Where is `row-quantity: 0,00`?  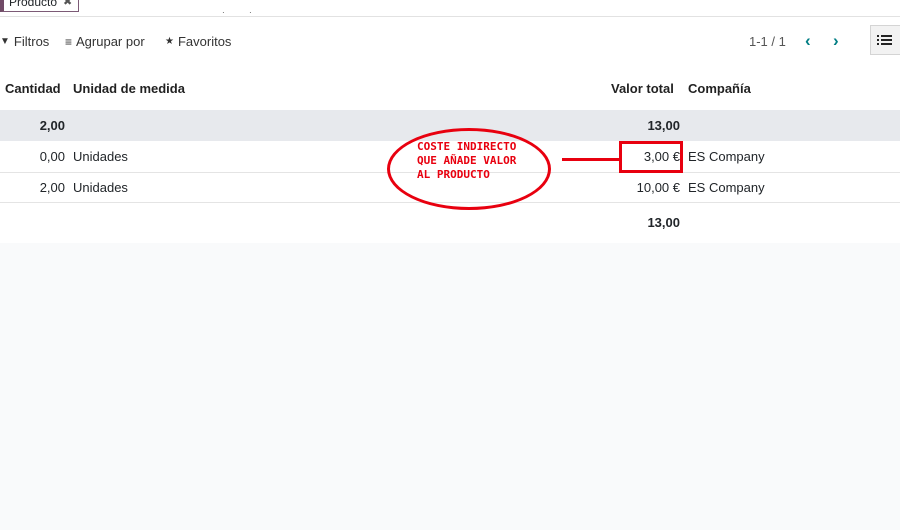
row-quantity: 0,00 is located at coordinates (52, 156).